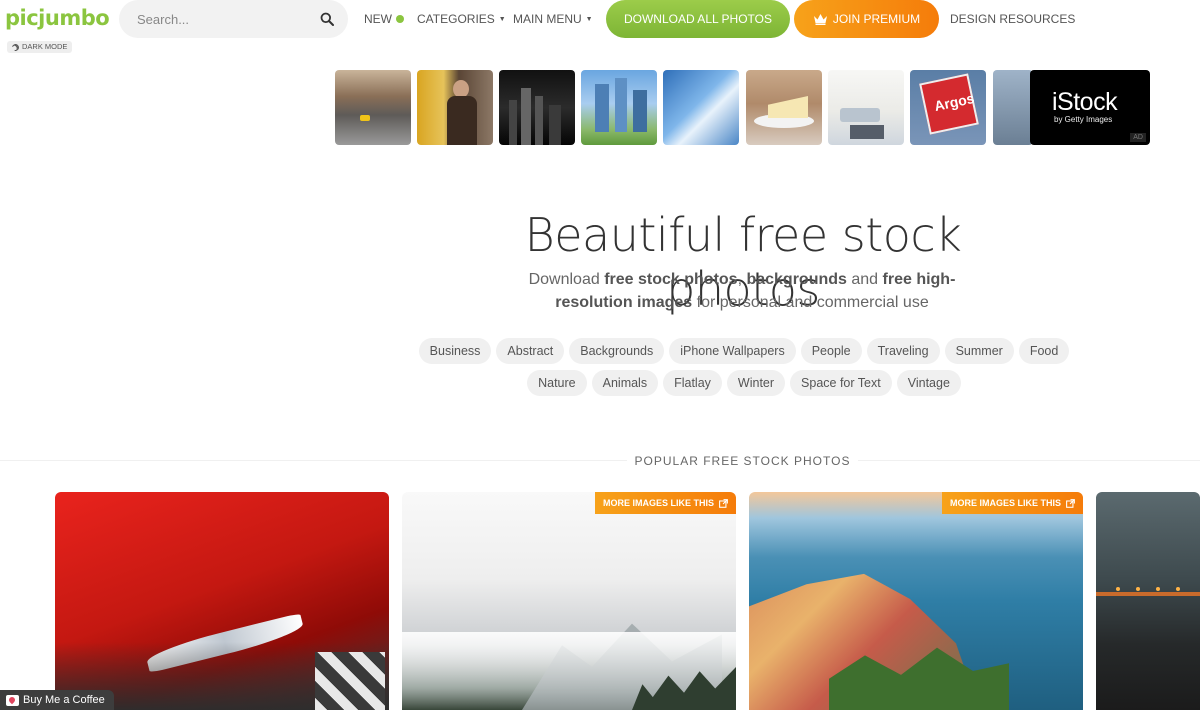 The height and width of the screenshot is (710, 1200). I want to click on nav-design-resources-label: DESIGN RESOURCES, so click(1013, 19).